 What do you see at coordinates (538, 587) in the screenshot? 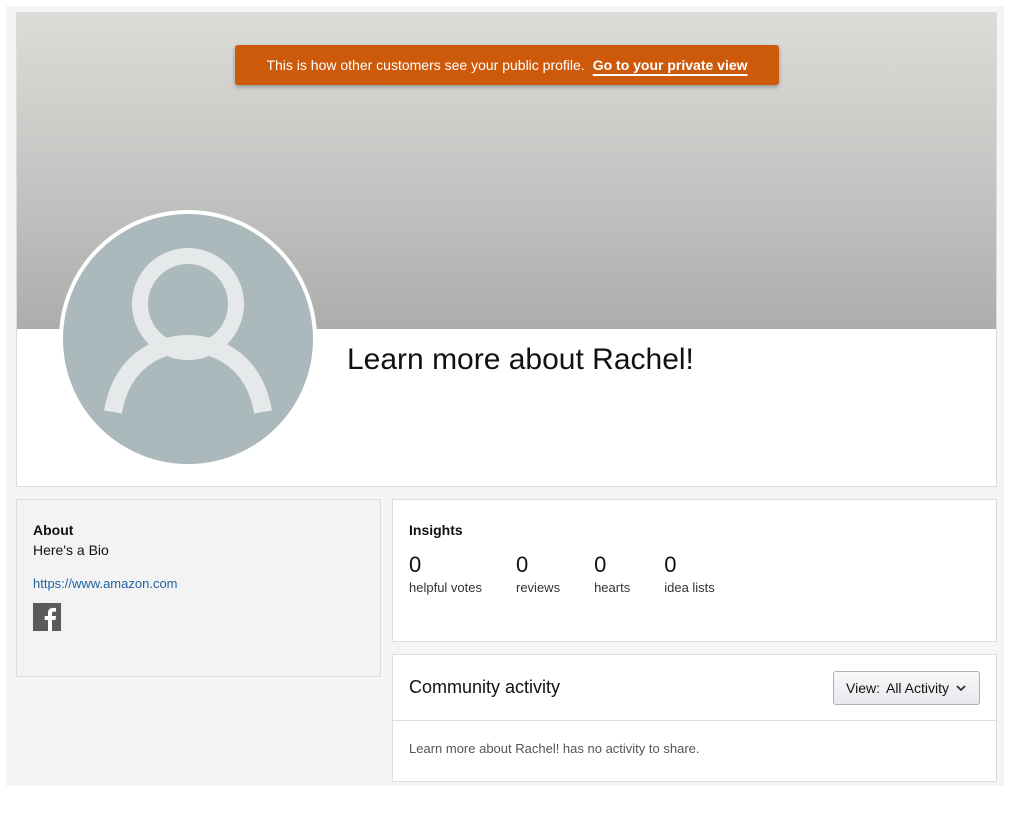
I see `metric-label: reviews` at bounding box center [538, 587].